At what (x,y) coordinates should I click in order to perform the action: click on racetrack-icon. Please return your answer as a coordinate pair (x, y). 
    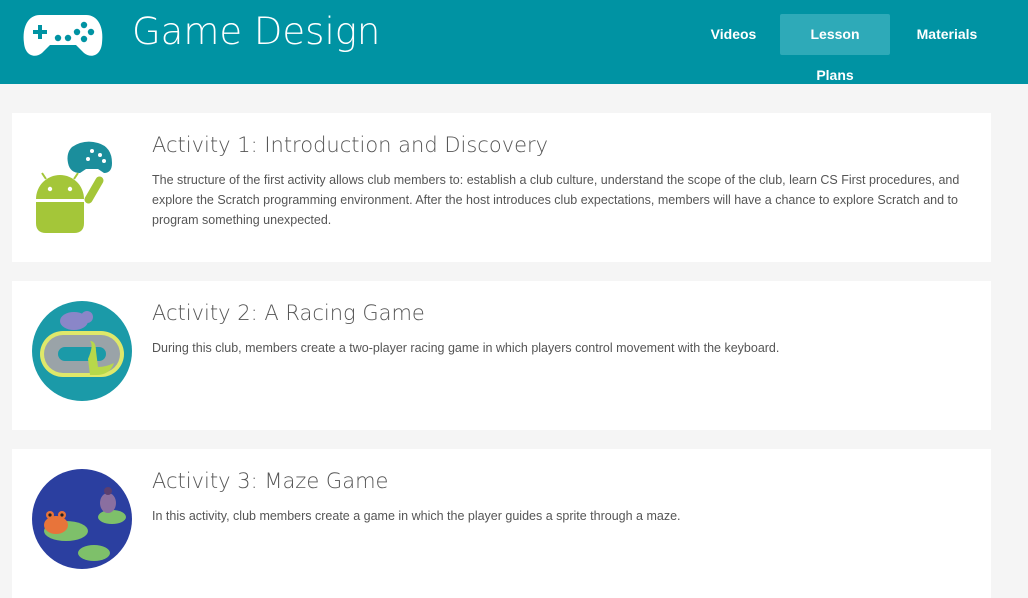
    Looking at the image, I should click on (82, 351).